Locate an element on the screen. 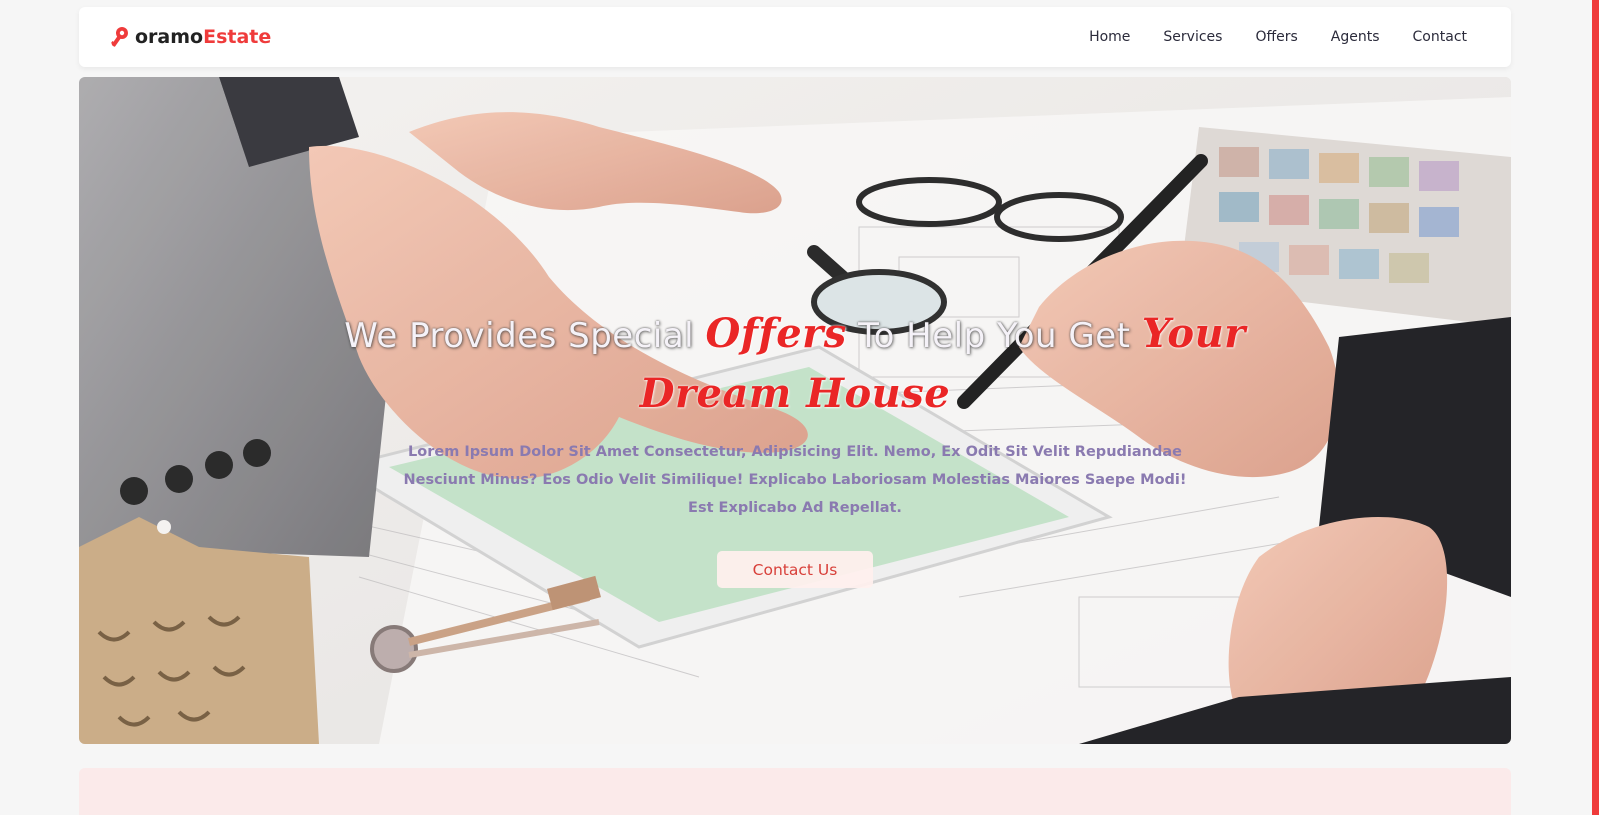 The width and height of the screenshot is (1599, 815). brand-name-suffix: Estate is located at coordinates (237, 37).